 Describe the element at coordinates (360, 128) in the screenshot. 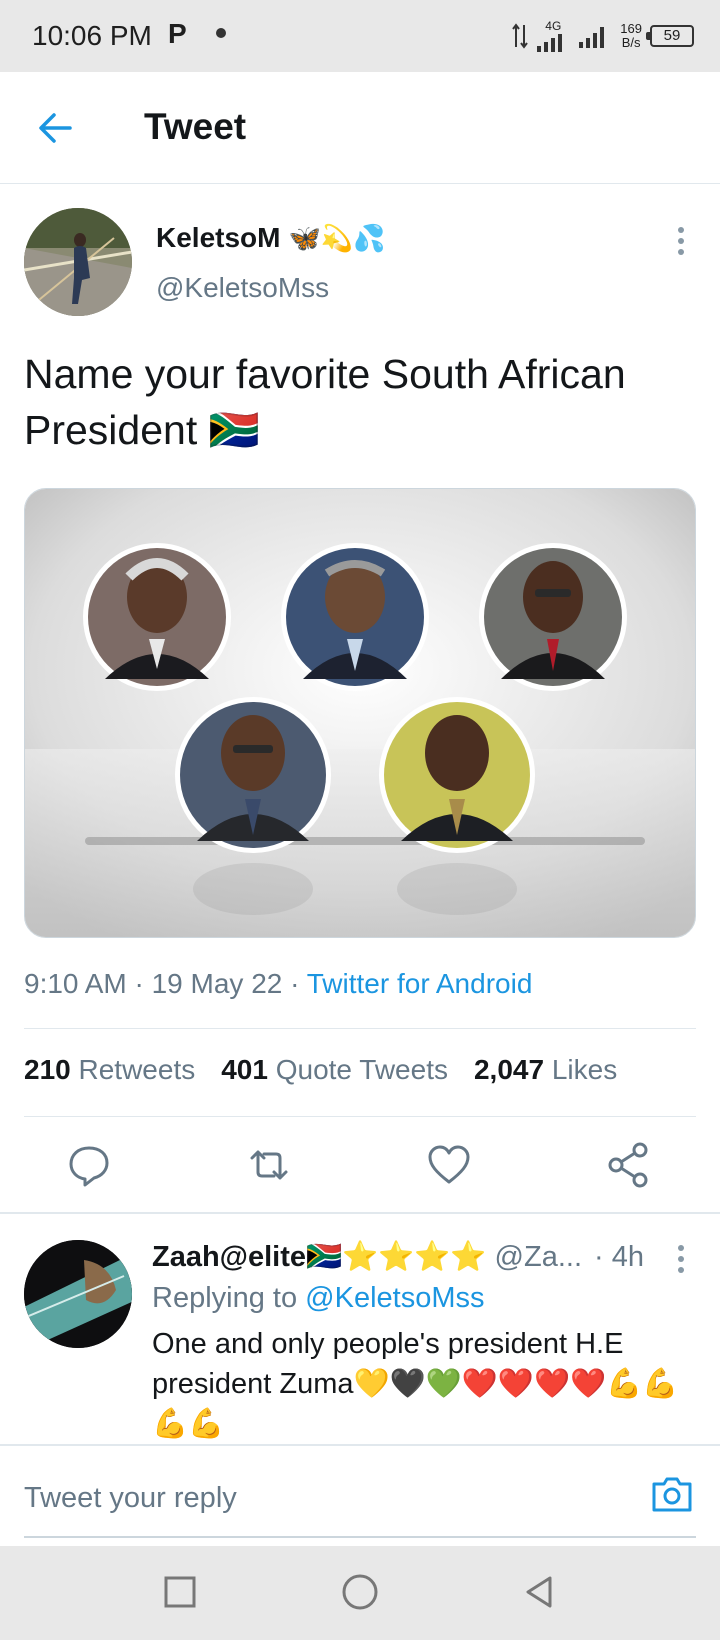

I see `top-app-bar: Tweet` at that location.